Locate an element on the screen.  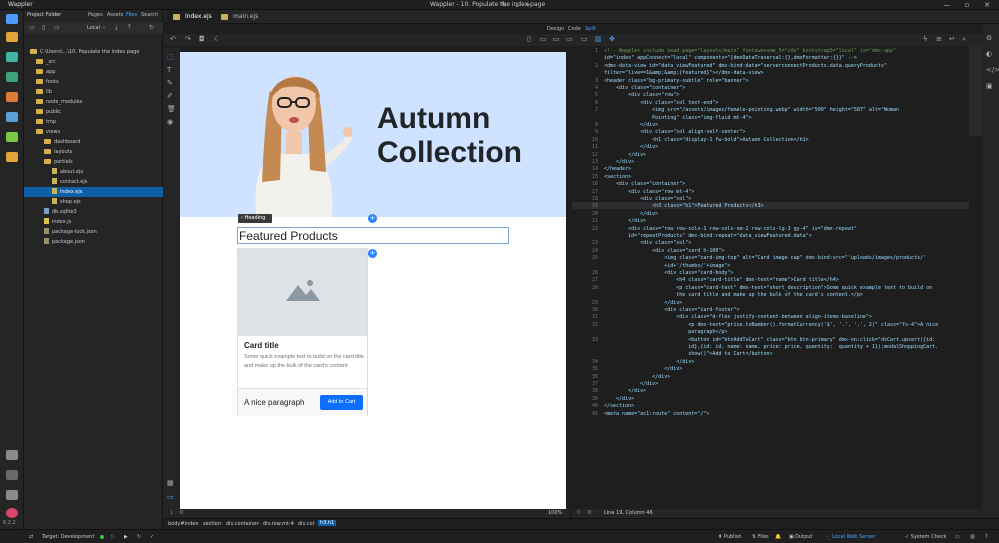
woman-pointing-image is located at coordinates (294, 139).